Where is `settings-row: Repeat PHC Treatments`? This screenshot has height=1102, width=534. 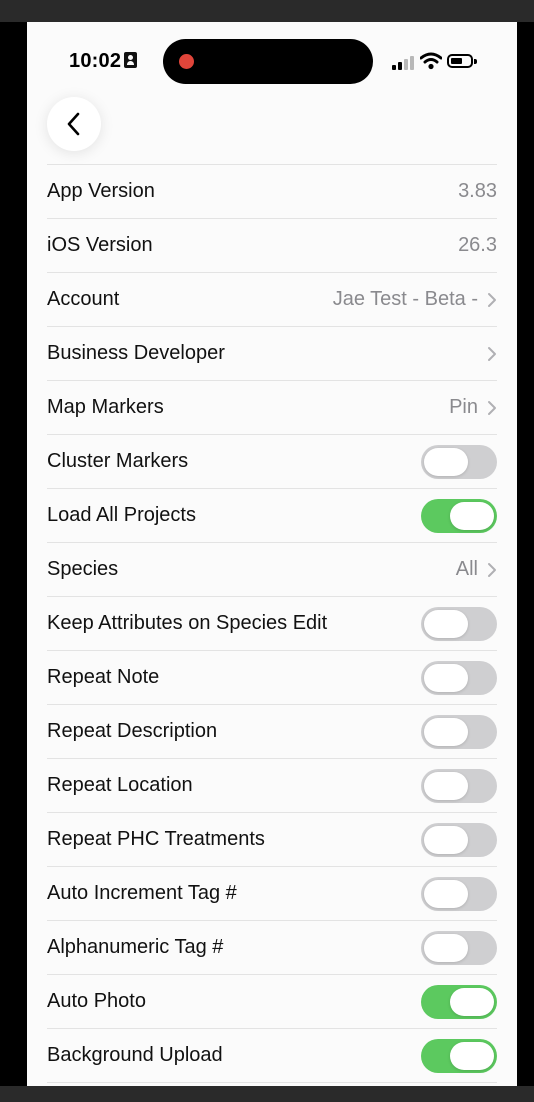
settings-row: Repeat PHC Treatments is located at coordinates (272, 840).